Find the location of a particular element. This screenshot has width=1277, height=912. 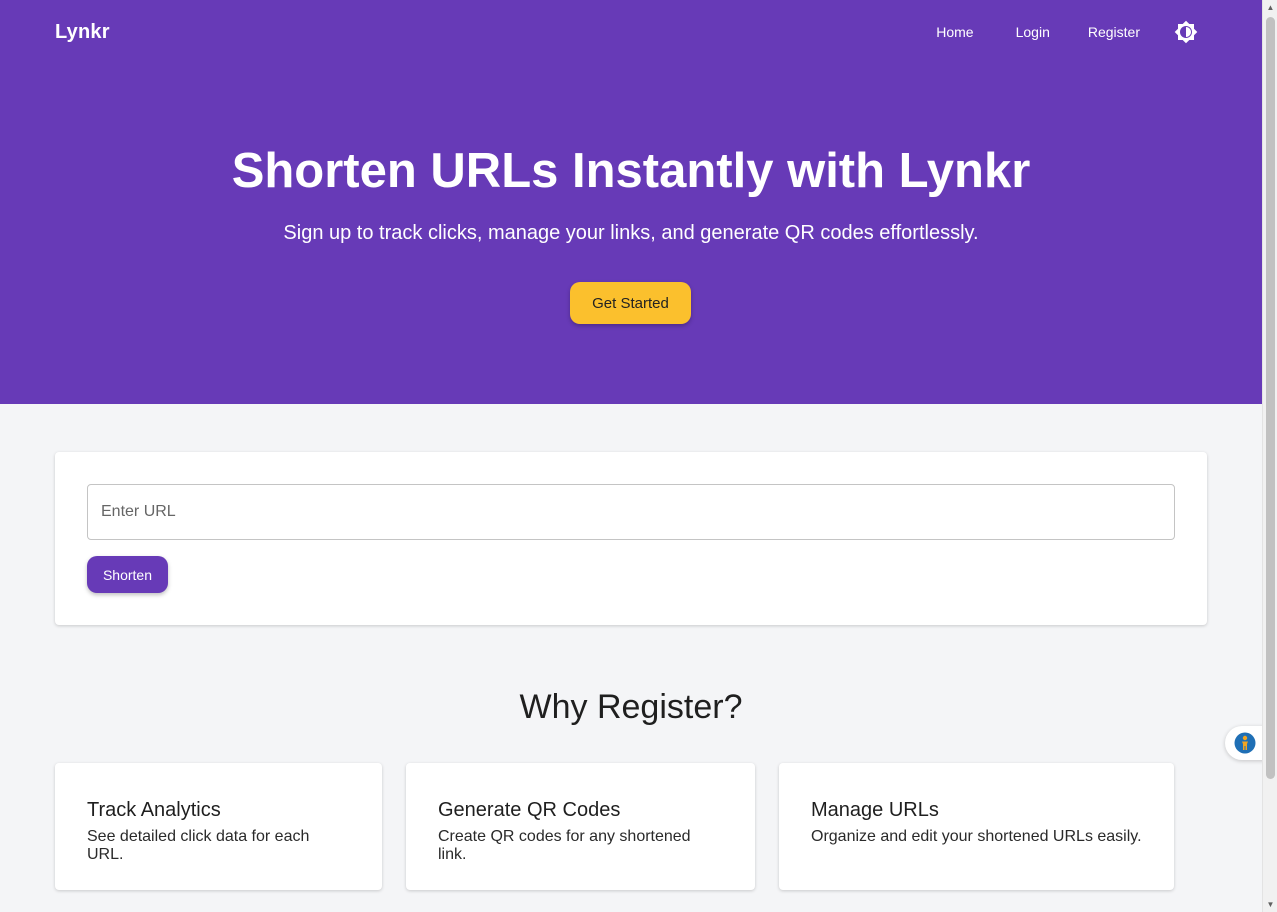

feature-title: Generate QR Codes is located at coordinates (529, 810).